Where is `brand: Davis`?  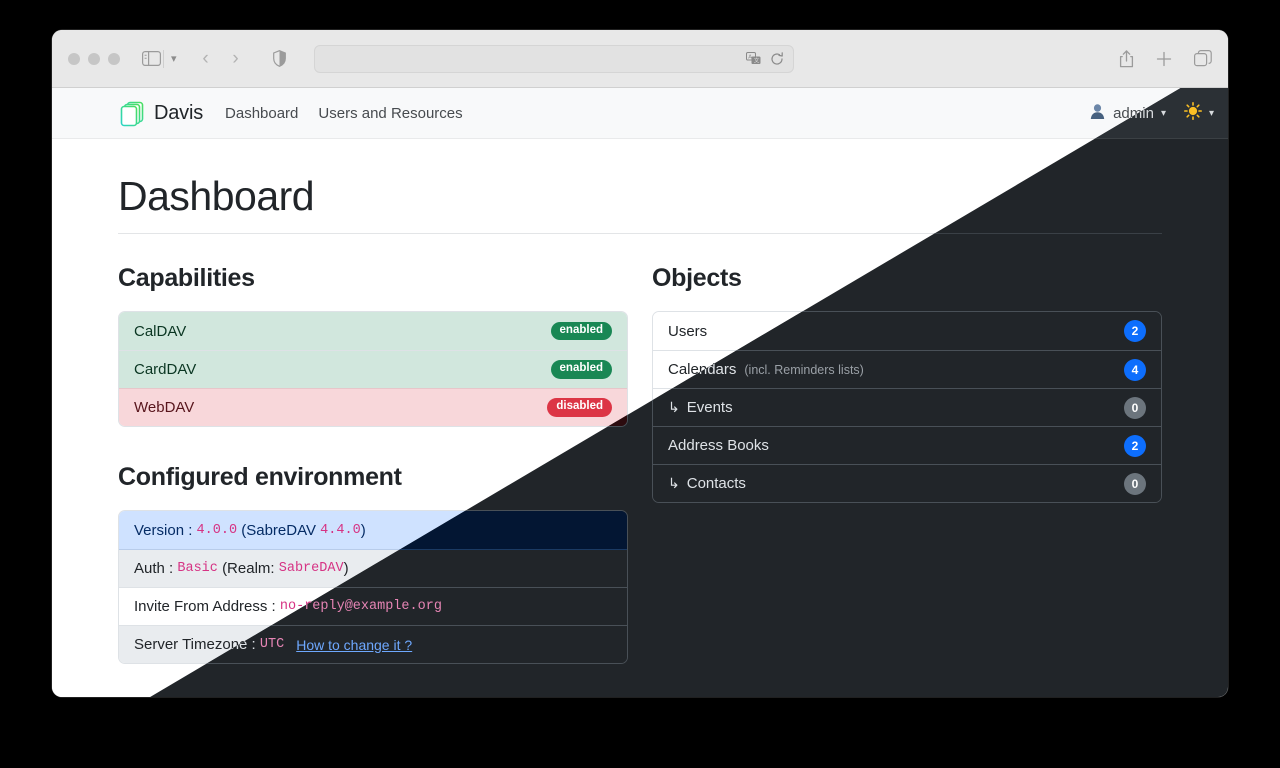
brand: Davis is located at coordinates (160, 113).